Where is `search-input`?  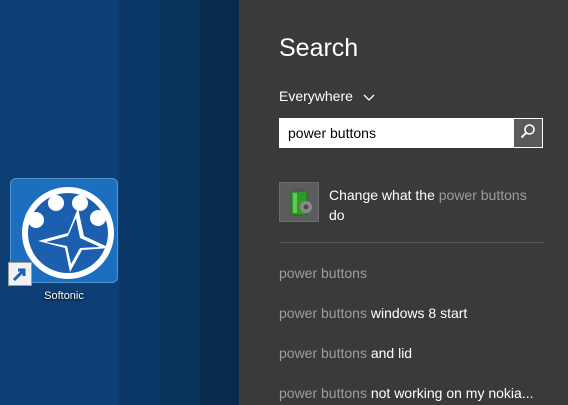 search-input is located at coordinates (396, 133).